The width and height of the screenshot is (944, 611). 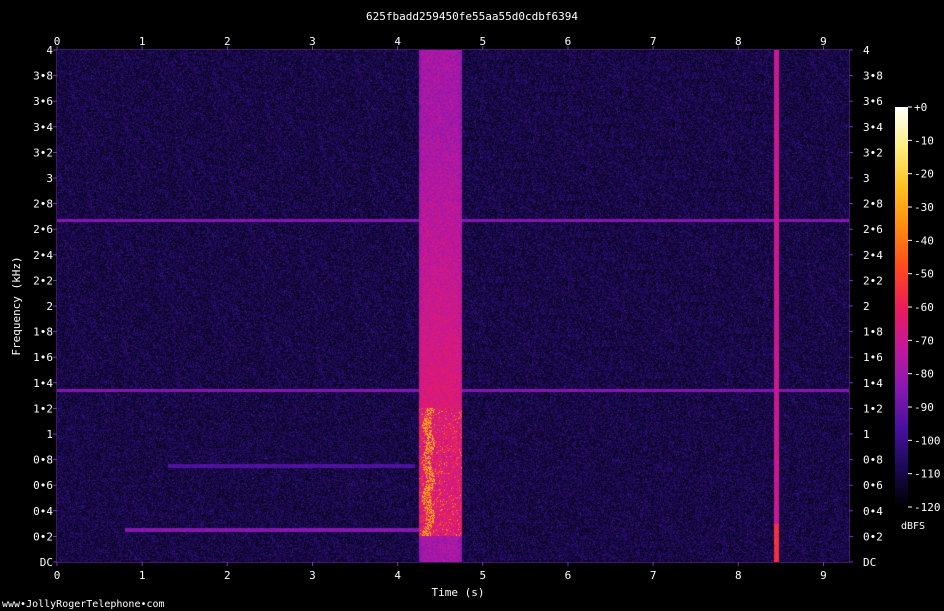 What do you see at coordinates (924, 140) in the screenshot?
I see `colorbar-tick-label: -10` at bounding box center [924, 140].